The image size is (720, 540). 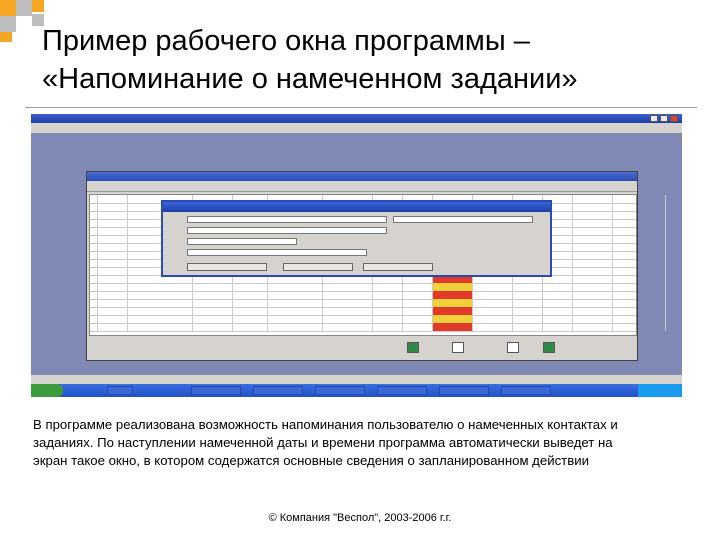 What do you see at coordinates (674, 118) in the screenshot?
I see `window-close-icon` at bounding box center [674, 118].